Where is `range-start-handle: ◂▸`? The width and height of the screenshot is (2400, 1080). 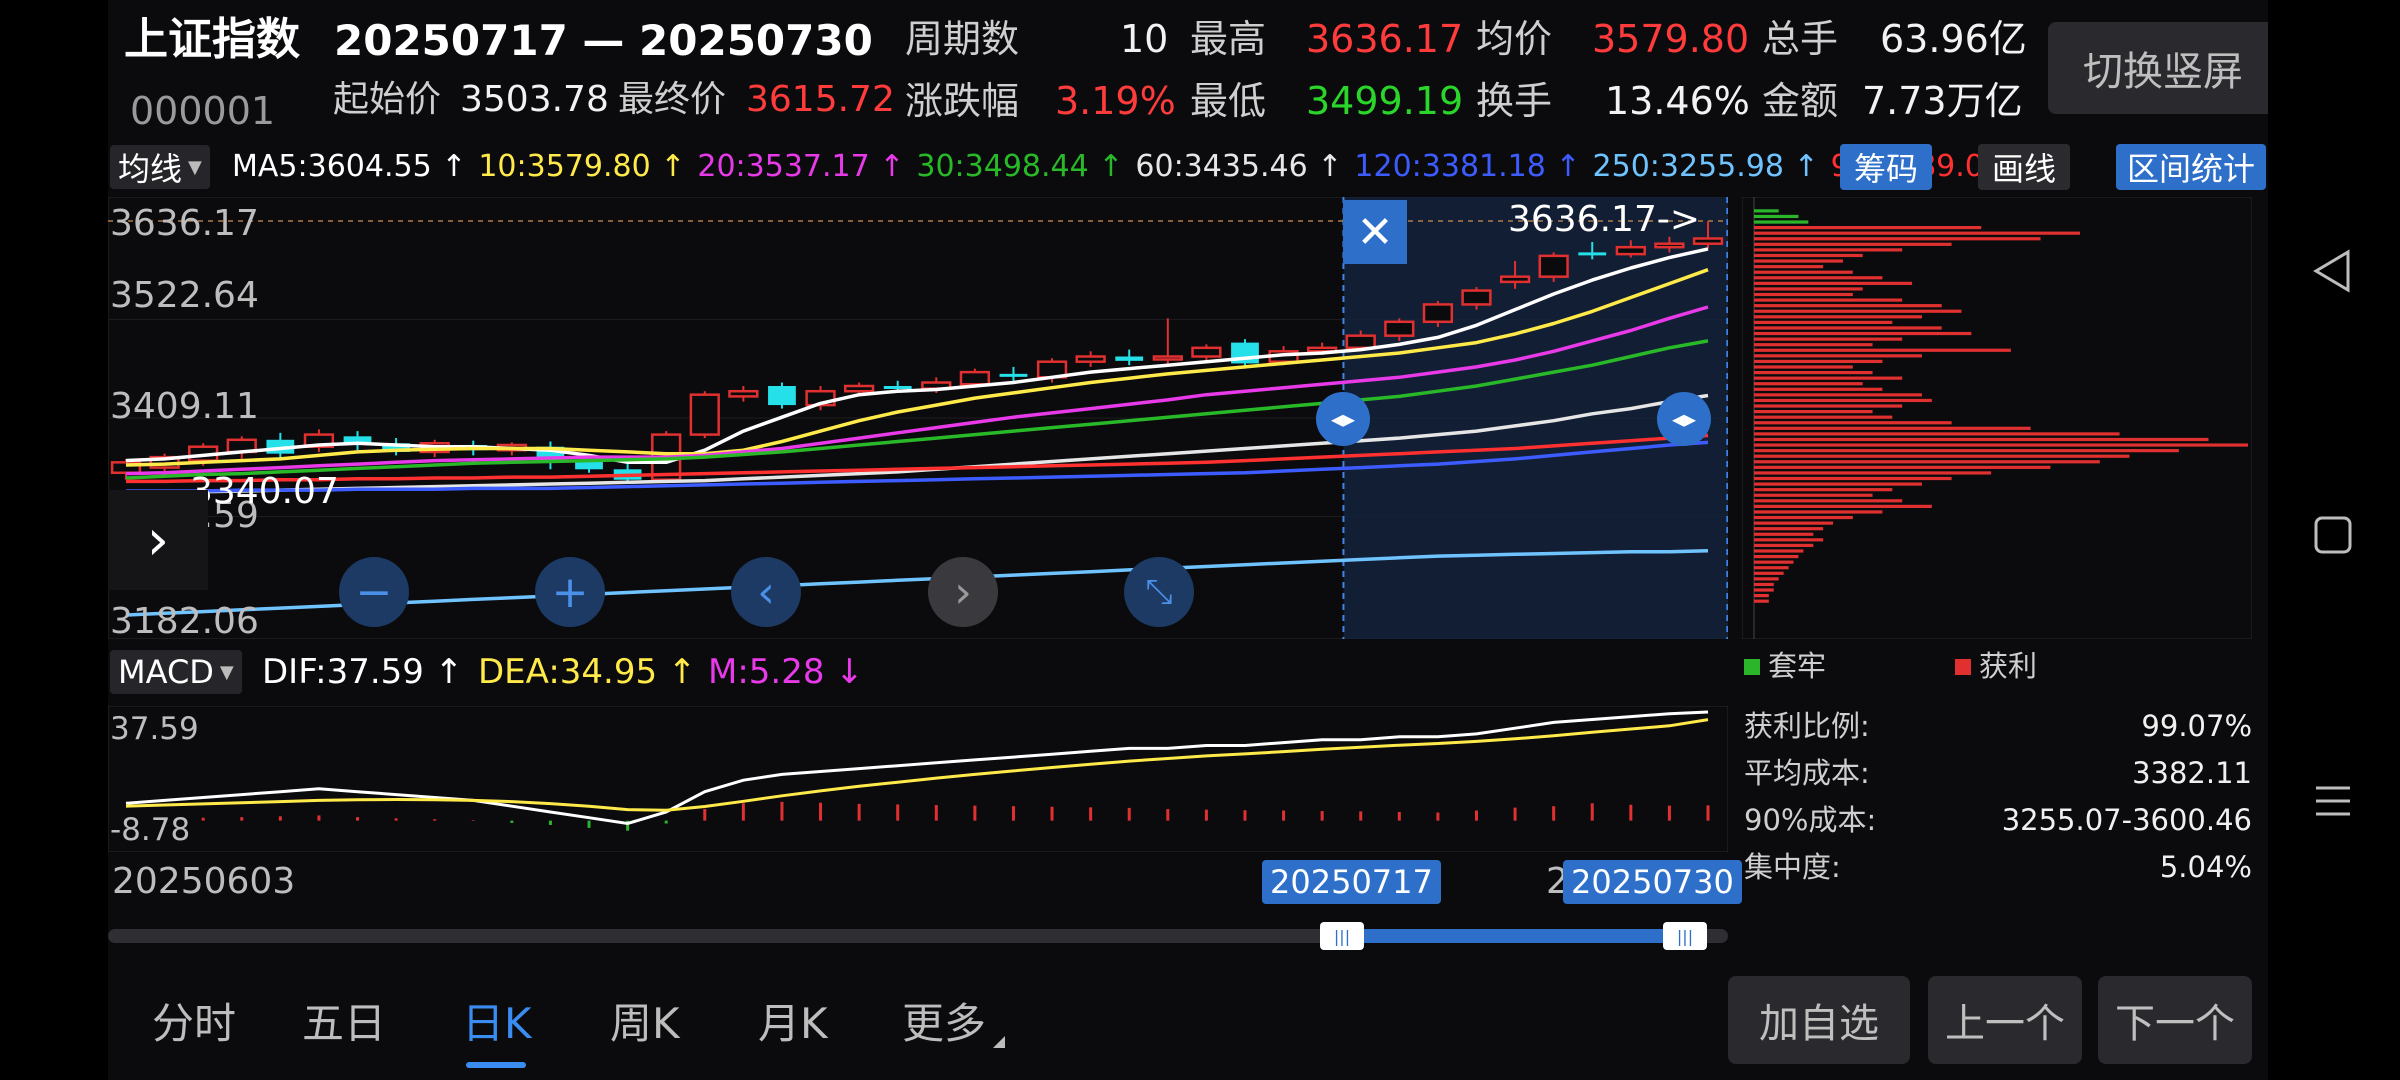
range-start-handle: ◂▸ is located at coordinates (1343, 419).